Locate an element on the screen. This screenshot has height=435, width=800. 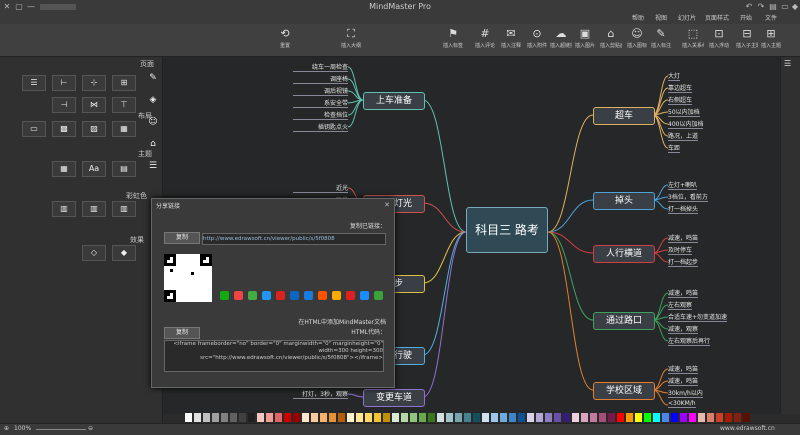
layout-timeline-icon: ⊣ is located at coordinates (64, 105).